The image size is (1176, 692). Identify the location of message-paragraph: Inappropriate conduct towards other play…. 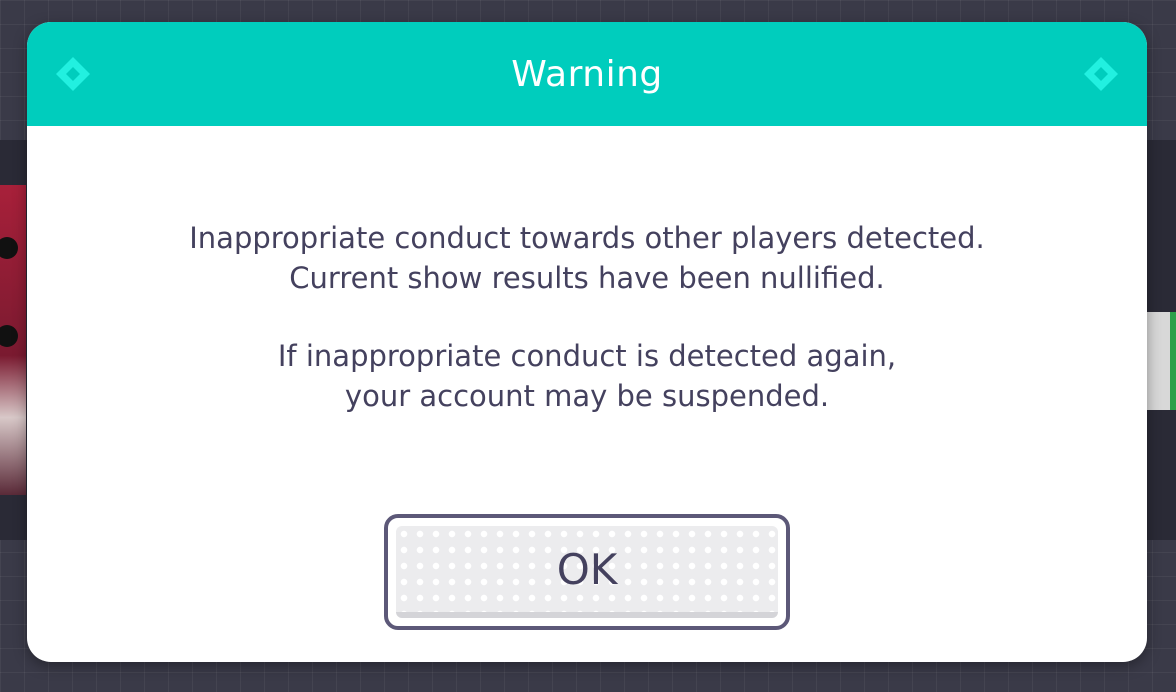
(587, 258).